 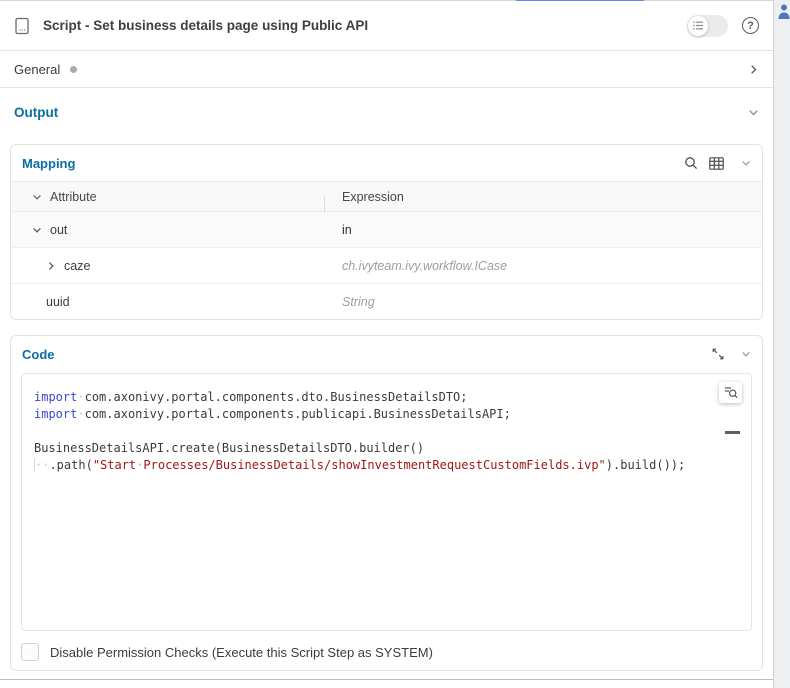 I want to click on expression-placeholder: String, so click(x=358, y=302).